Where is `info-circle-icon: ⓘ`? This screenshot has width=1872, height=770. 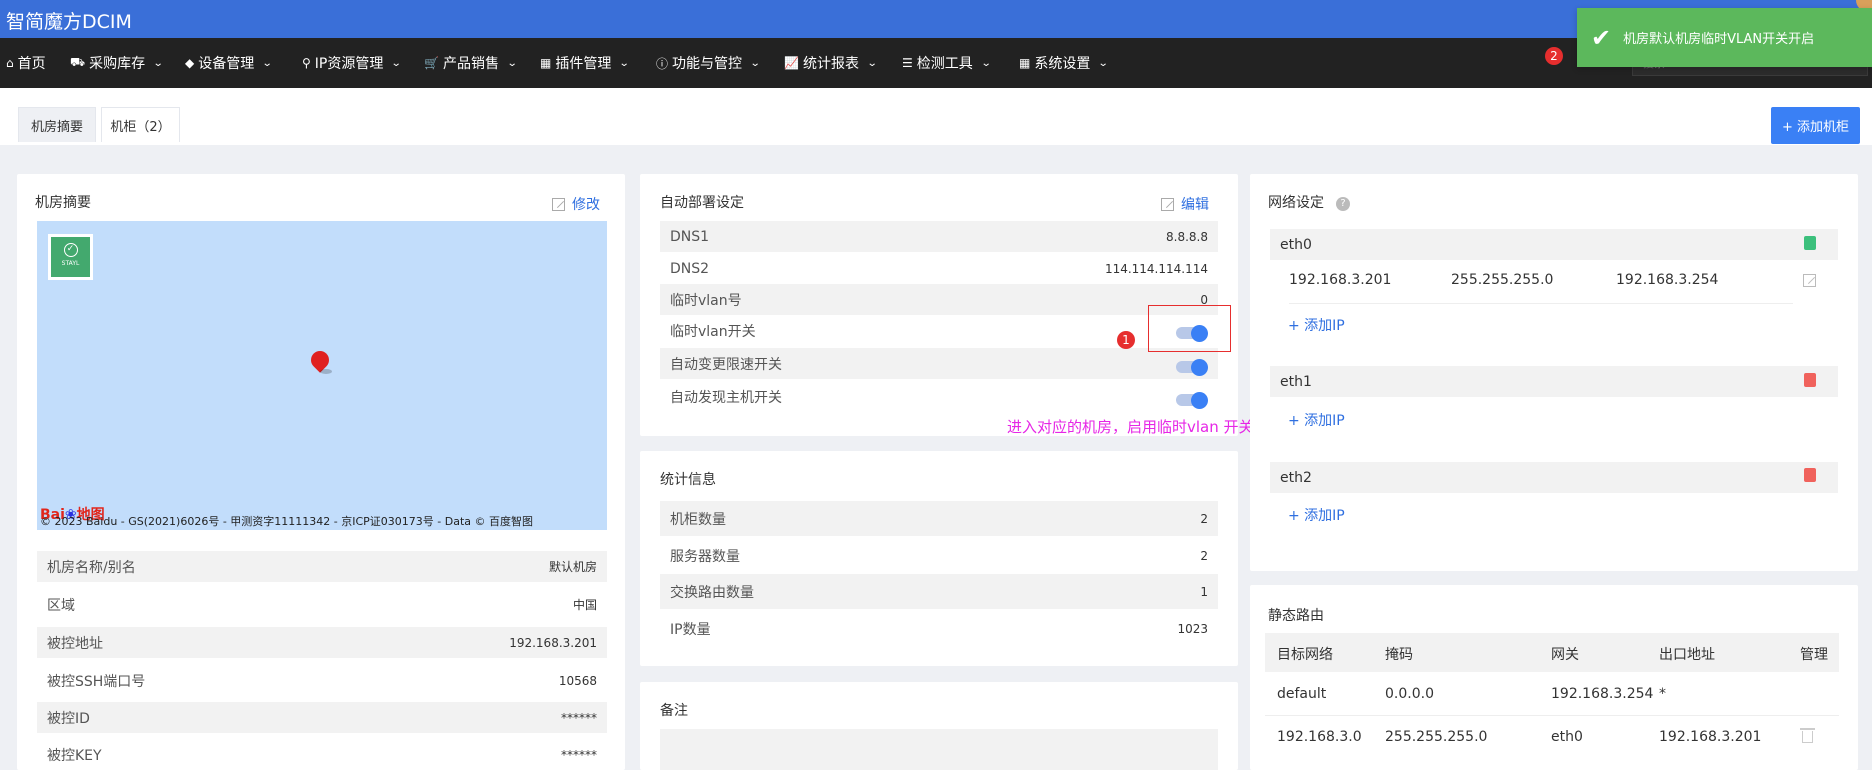
info-circle-icon: ⓘ is located at coordinates (662, 63).